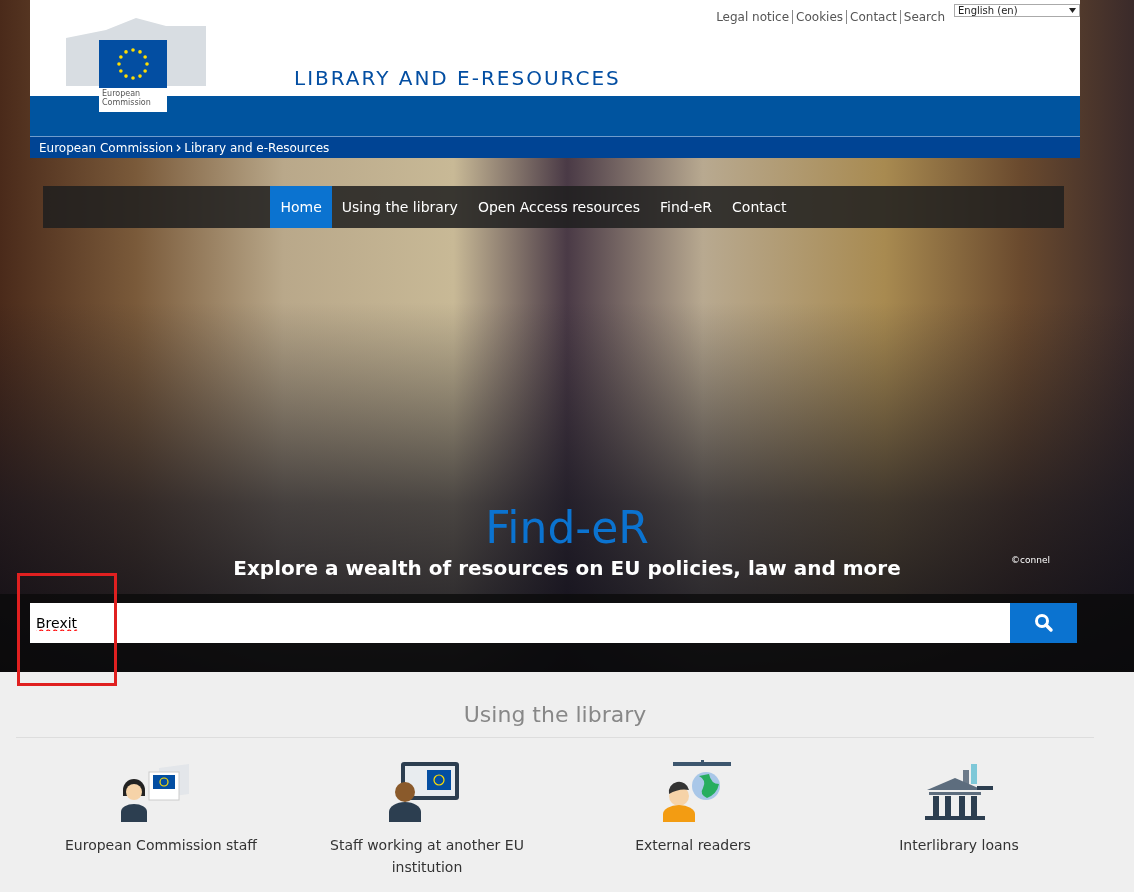 The image size is (1134, 892). I want to click on service-label: External readers, so click(693, 845).